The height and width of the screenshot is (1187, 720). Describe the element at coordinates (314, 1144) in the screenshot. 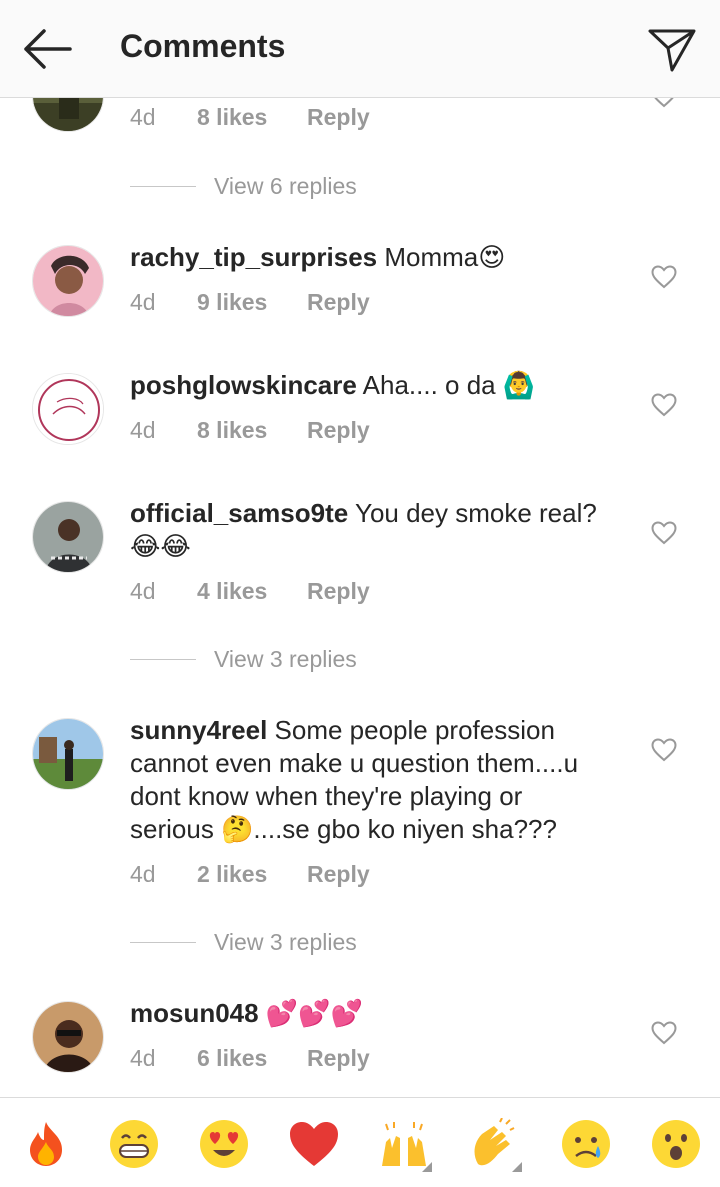

I see `red-heart-emoji-button` at that location.